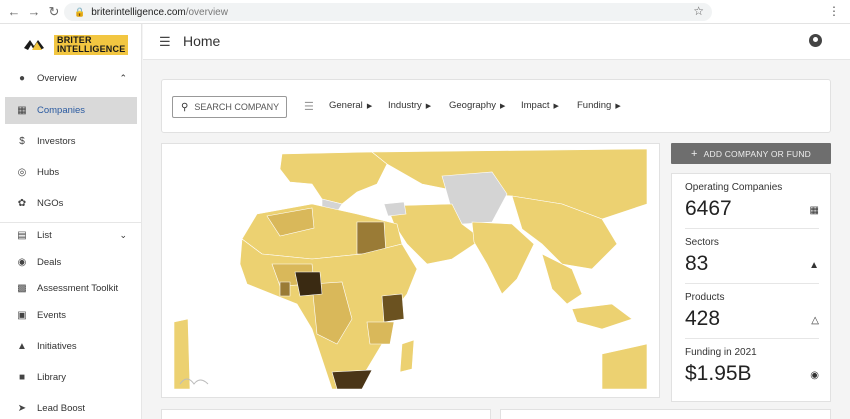  Describe the element at coordinates (388, 12) in the screenshot. I see `address-bar: 🔒 briterintelligence.com/overview ☆` at that location.